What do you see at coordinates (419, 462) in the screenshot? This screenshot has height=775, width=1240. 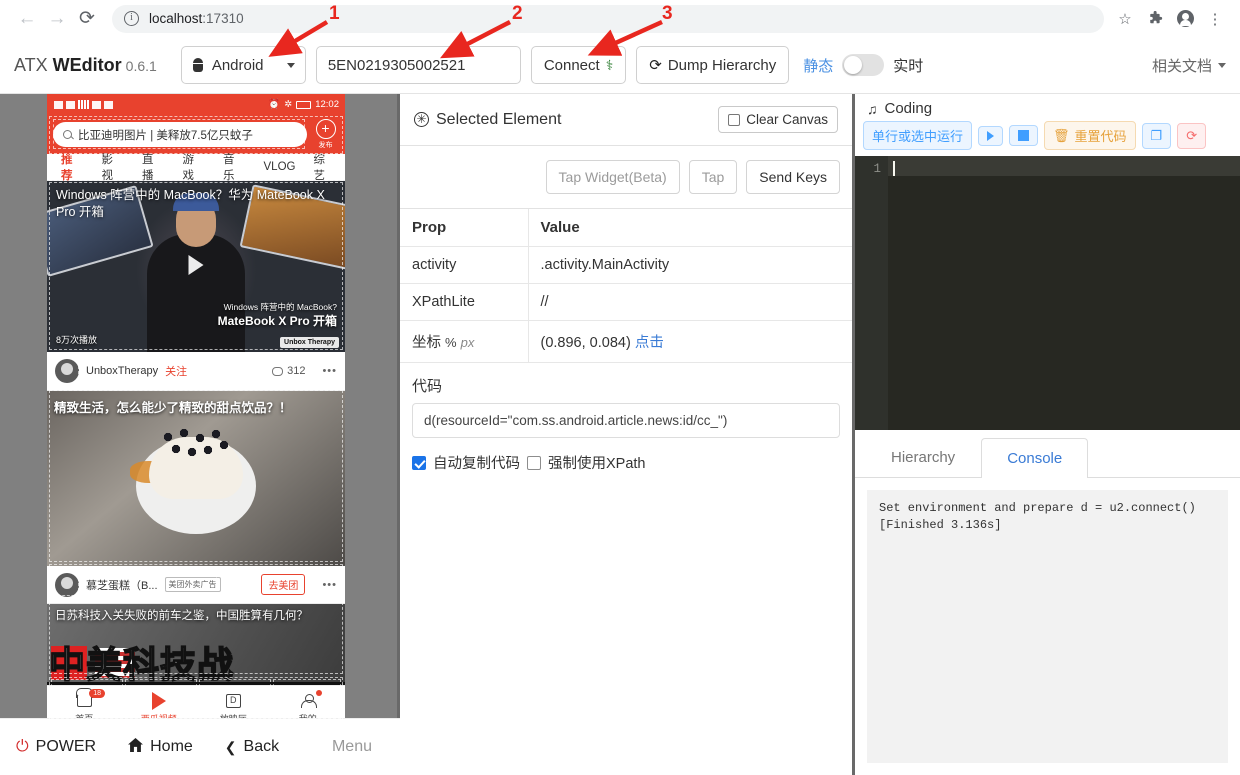 I see `auto-copy-checkbox` at bounding box center [419, 462].